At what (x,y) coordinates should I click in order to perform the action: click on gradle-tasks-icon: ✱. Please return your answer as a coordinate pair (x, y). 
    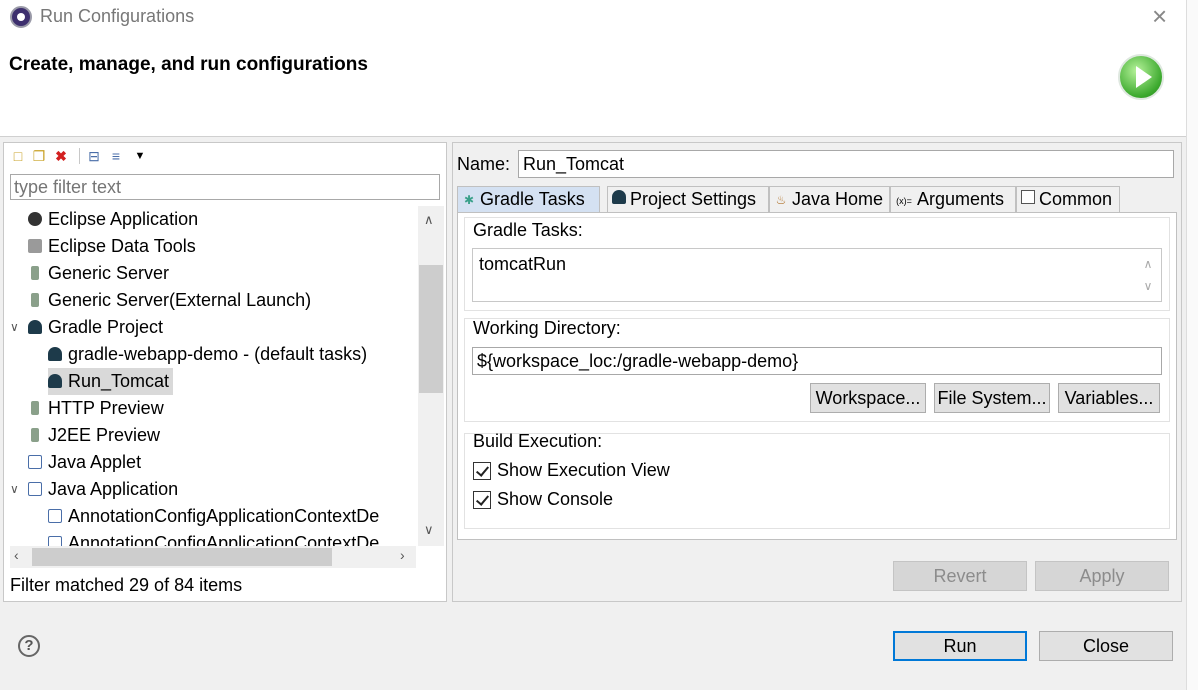
    Looking at the image, I should click on (469, 200).